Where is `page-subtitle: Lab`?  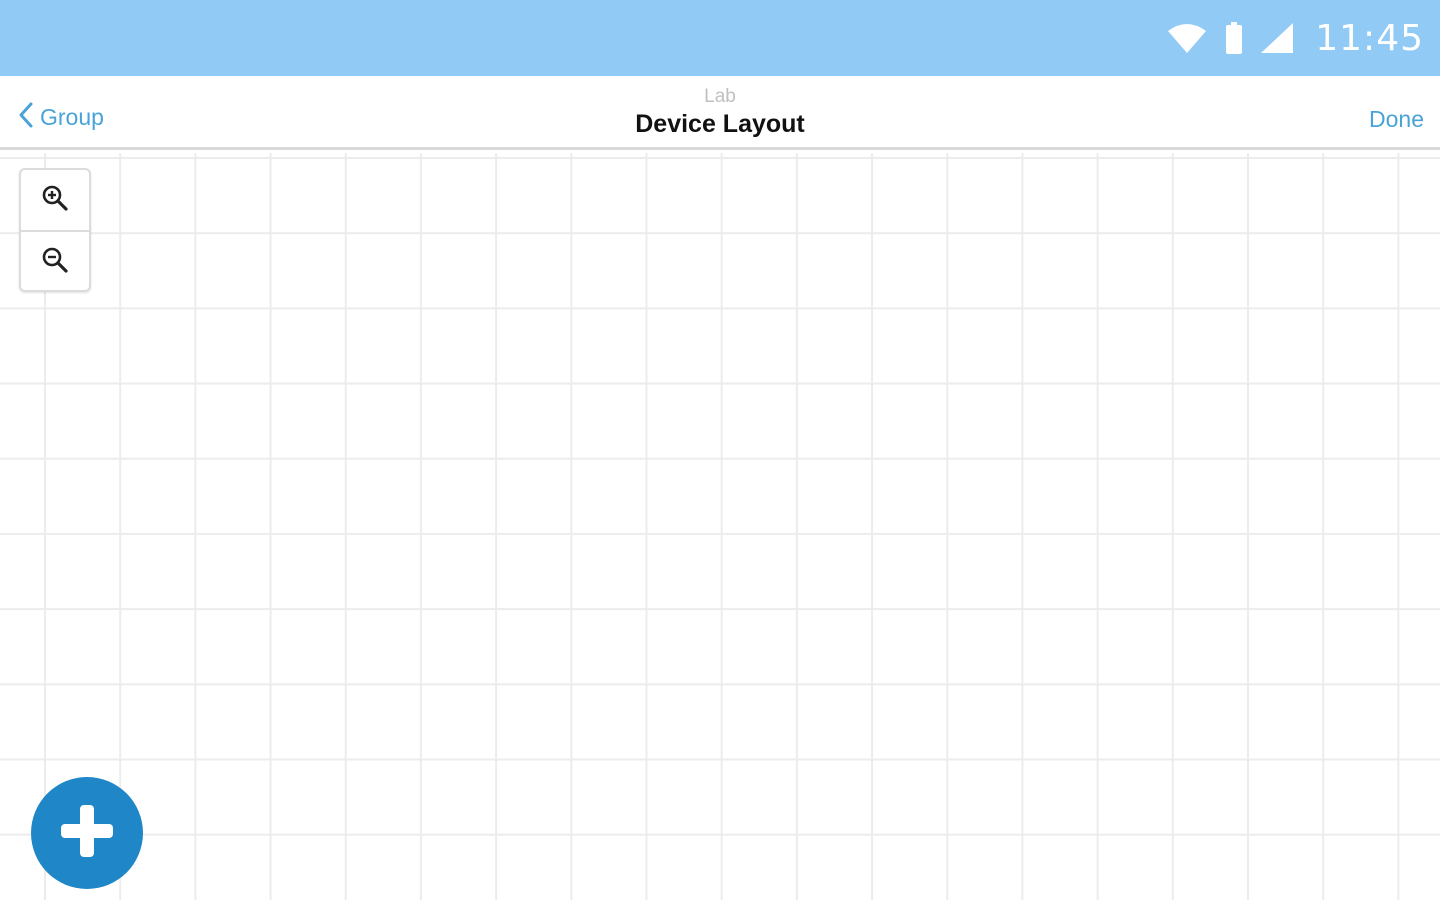
page-subtitle: Lab is located at coordinates (720, 96).